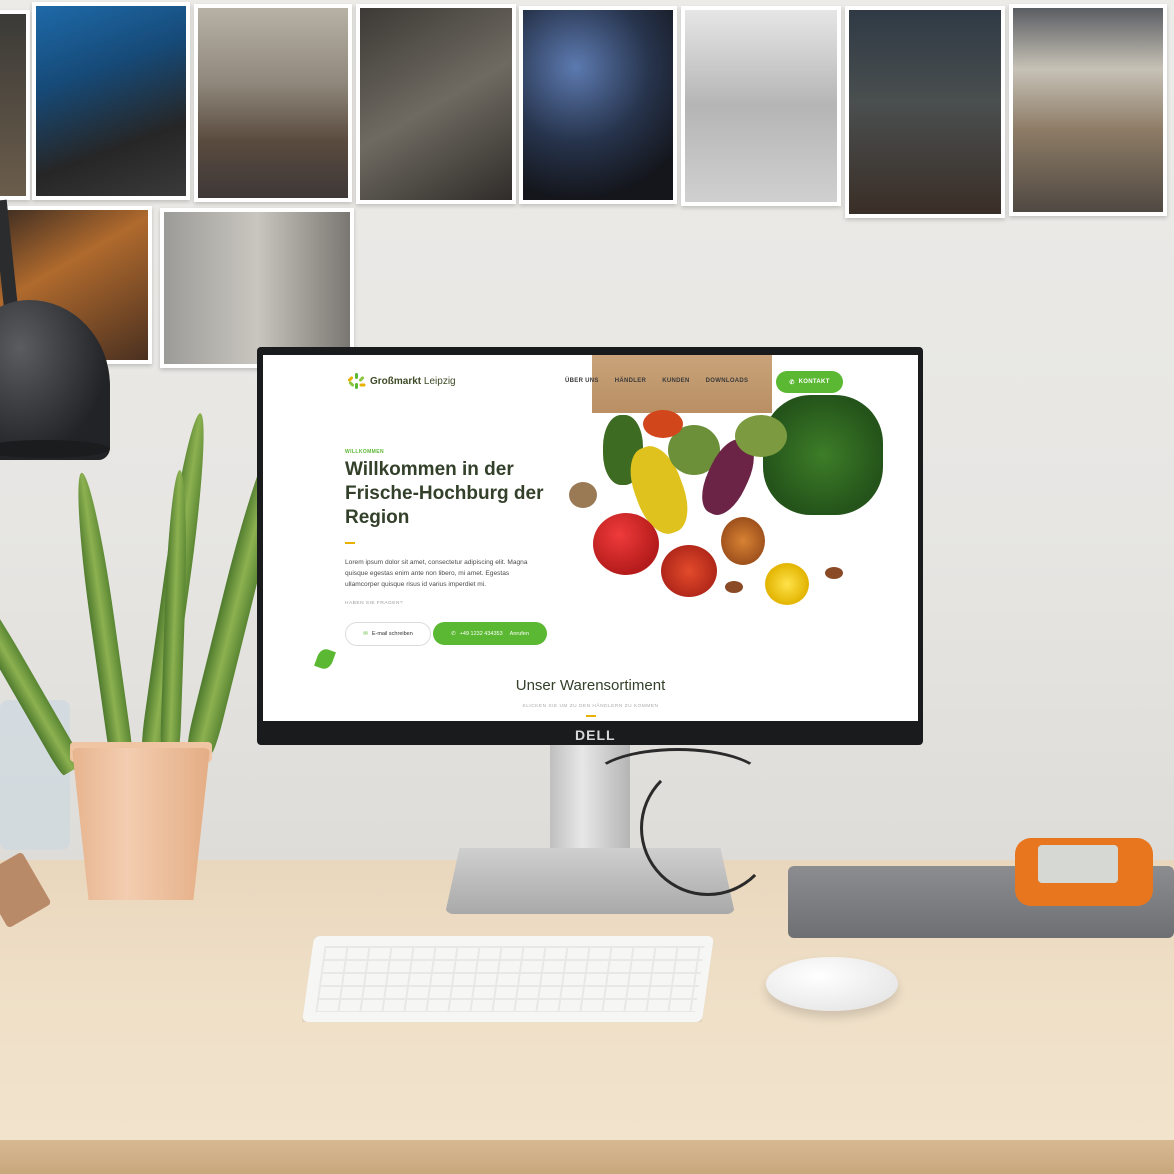 The height and width of the screenshot is (1174, 1174). I want to click on plant-pot, so click(141, 824).